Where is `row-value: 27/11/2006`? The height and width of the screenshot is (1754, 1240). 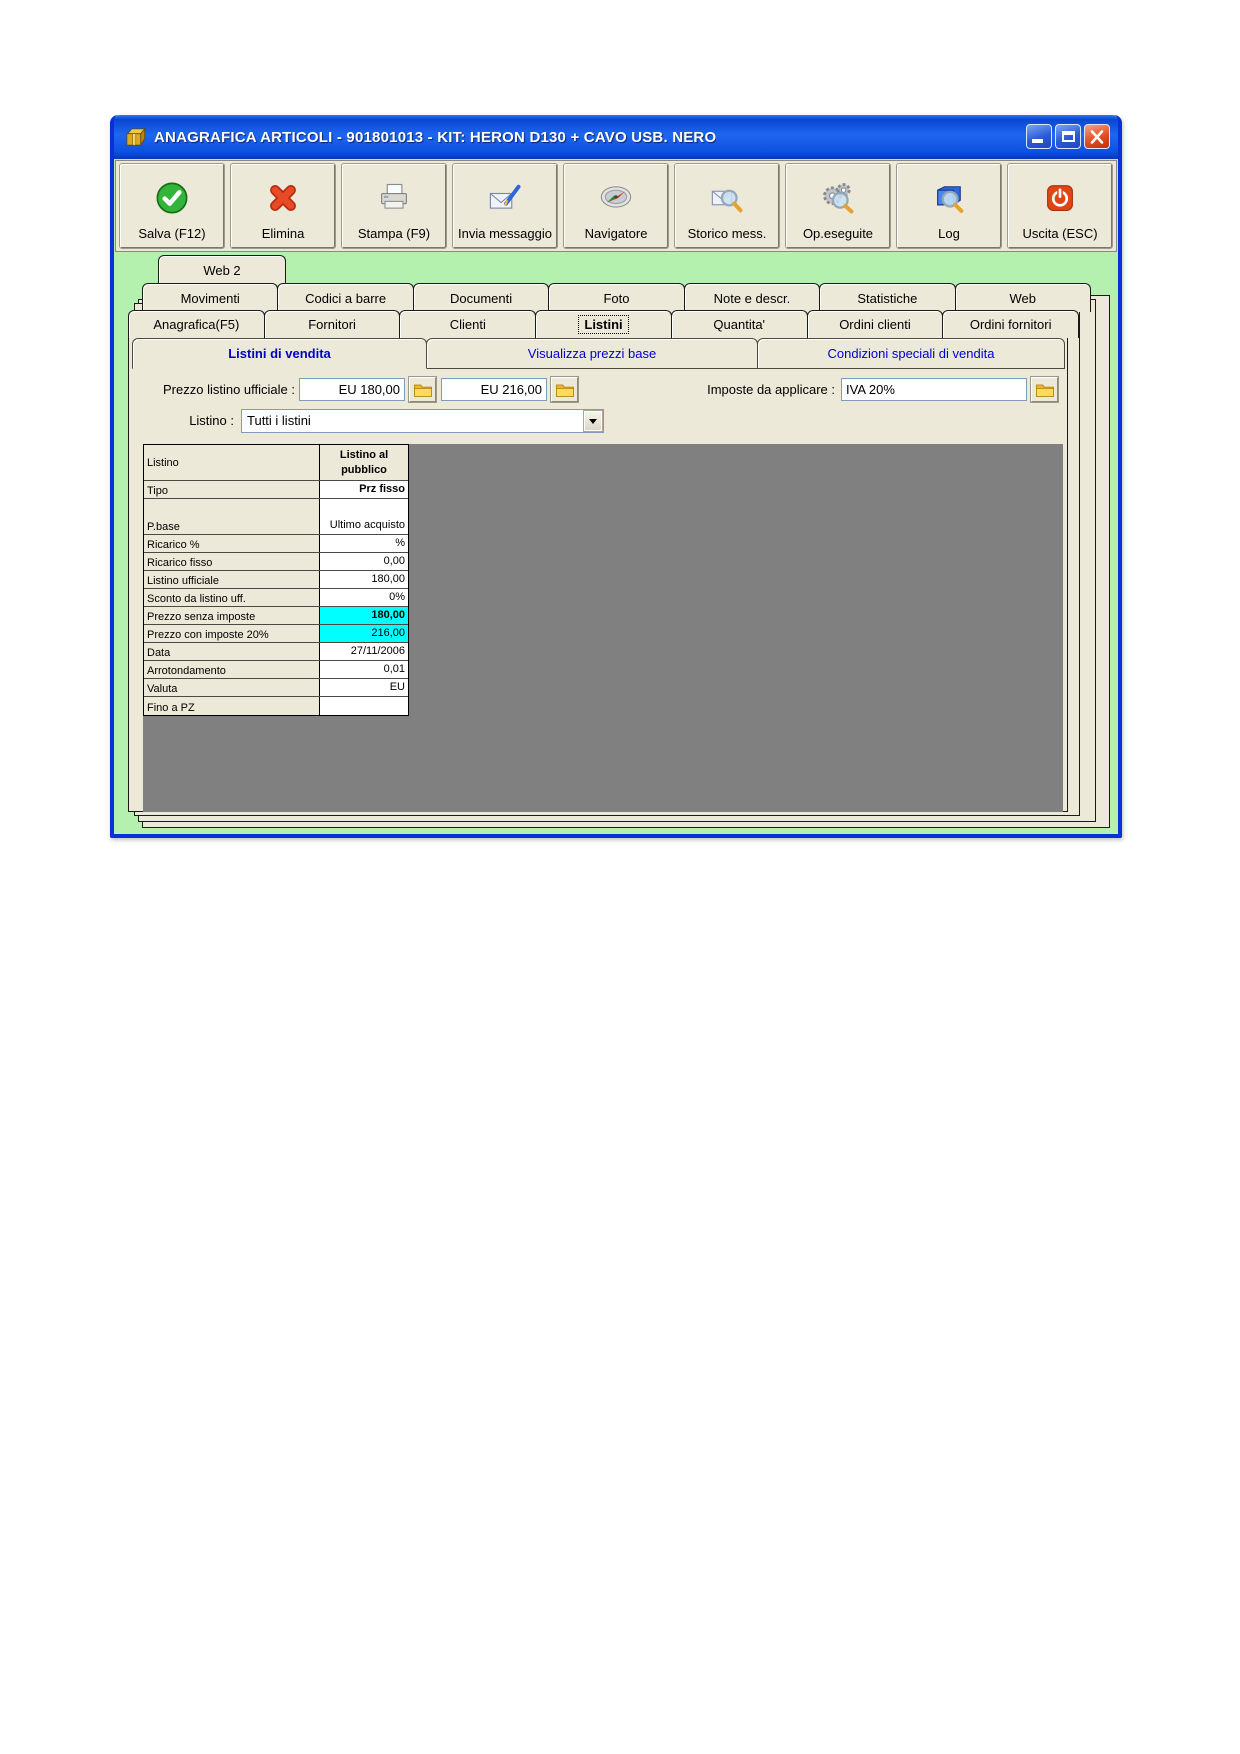 row-value: 27/11/2006 is located at coordinates (364, 651).